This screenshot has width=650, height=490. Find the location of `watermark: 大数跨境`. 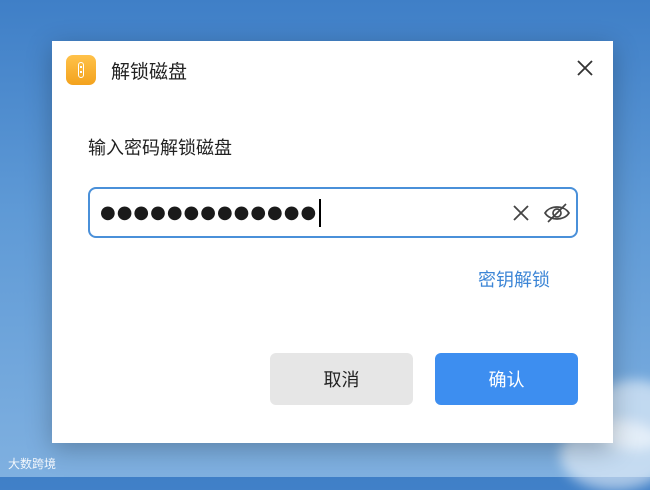

watermark: 大数跨境 is located at coordinates (32, 463).